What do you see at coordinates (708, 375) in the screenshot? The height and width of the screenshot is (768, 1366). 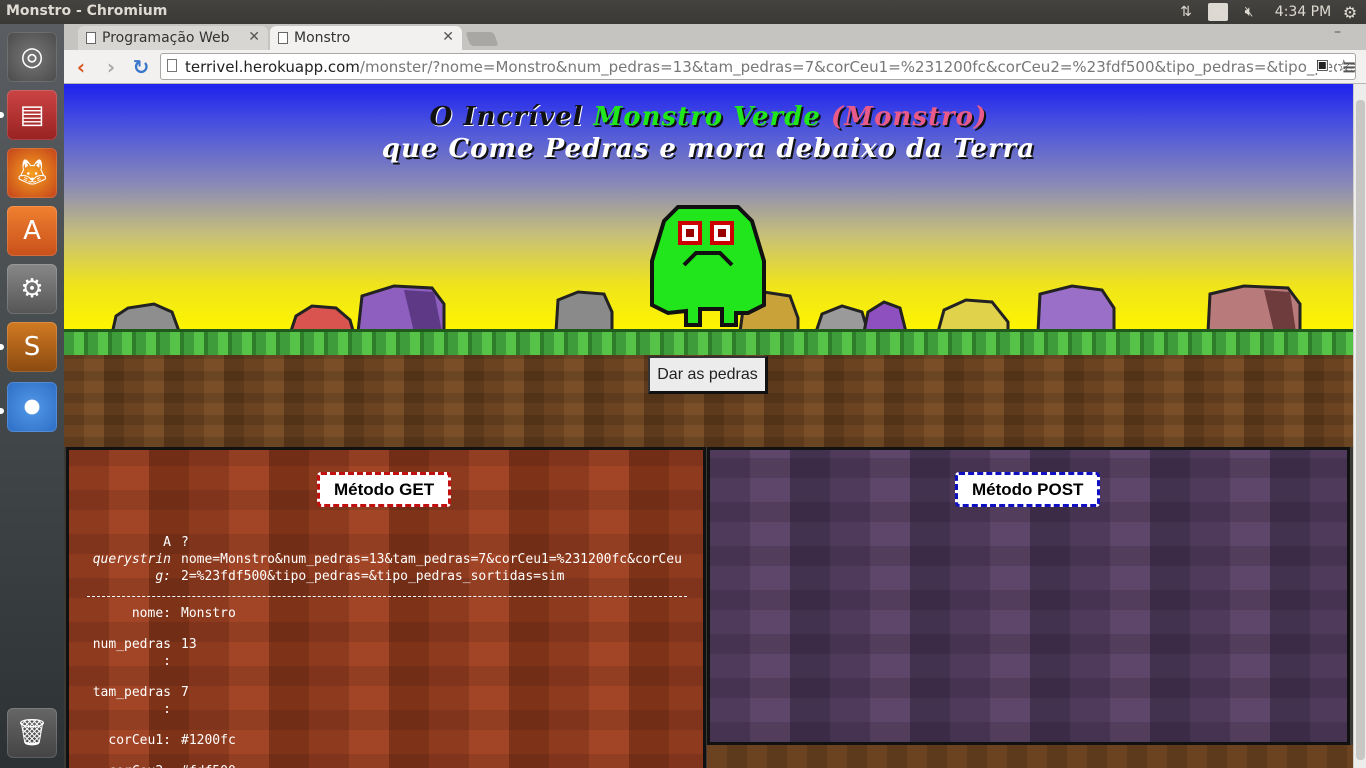 I see `dar-as-pedras-button: Dar as pedras` at bounding box center [708, 375].